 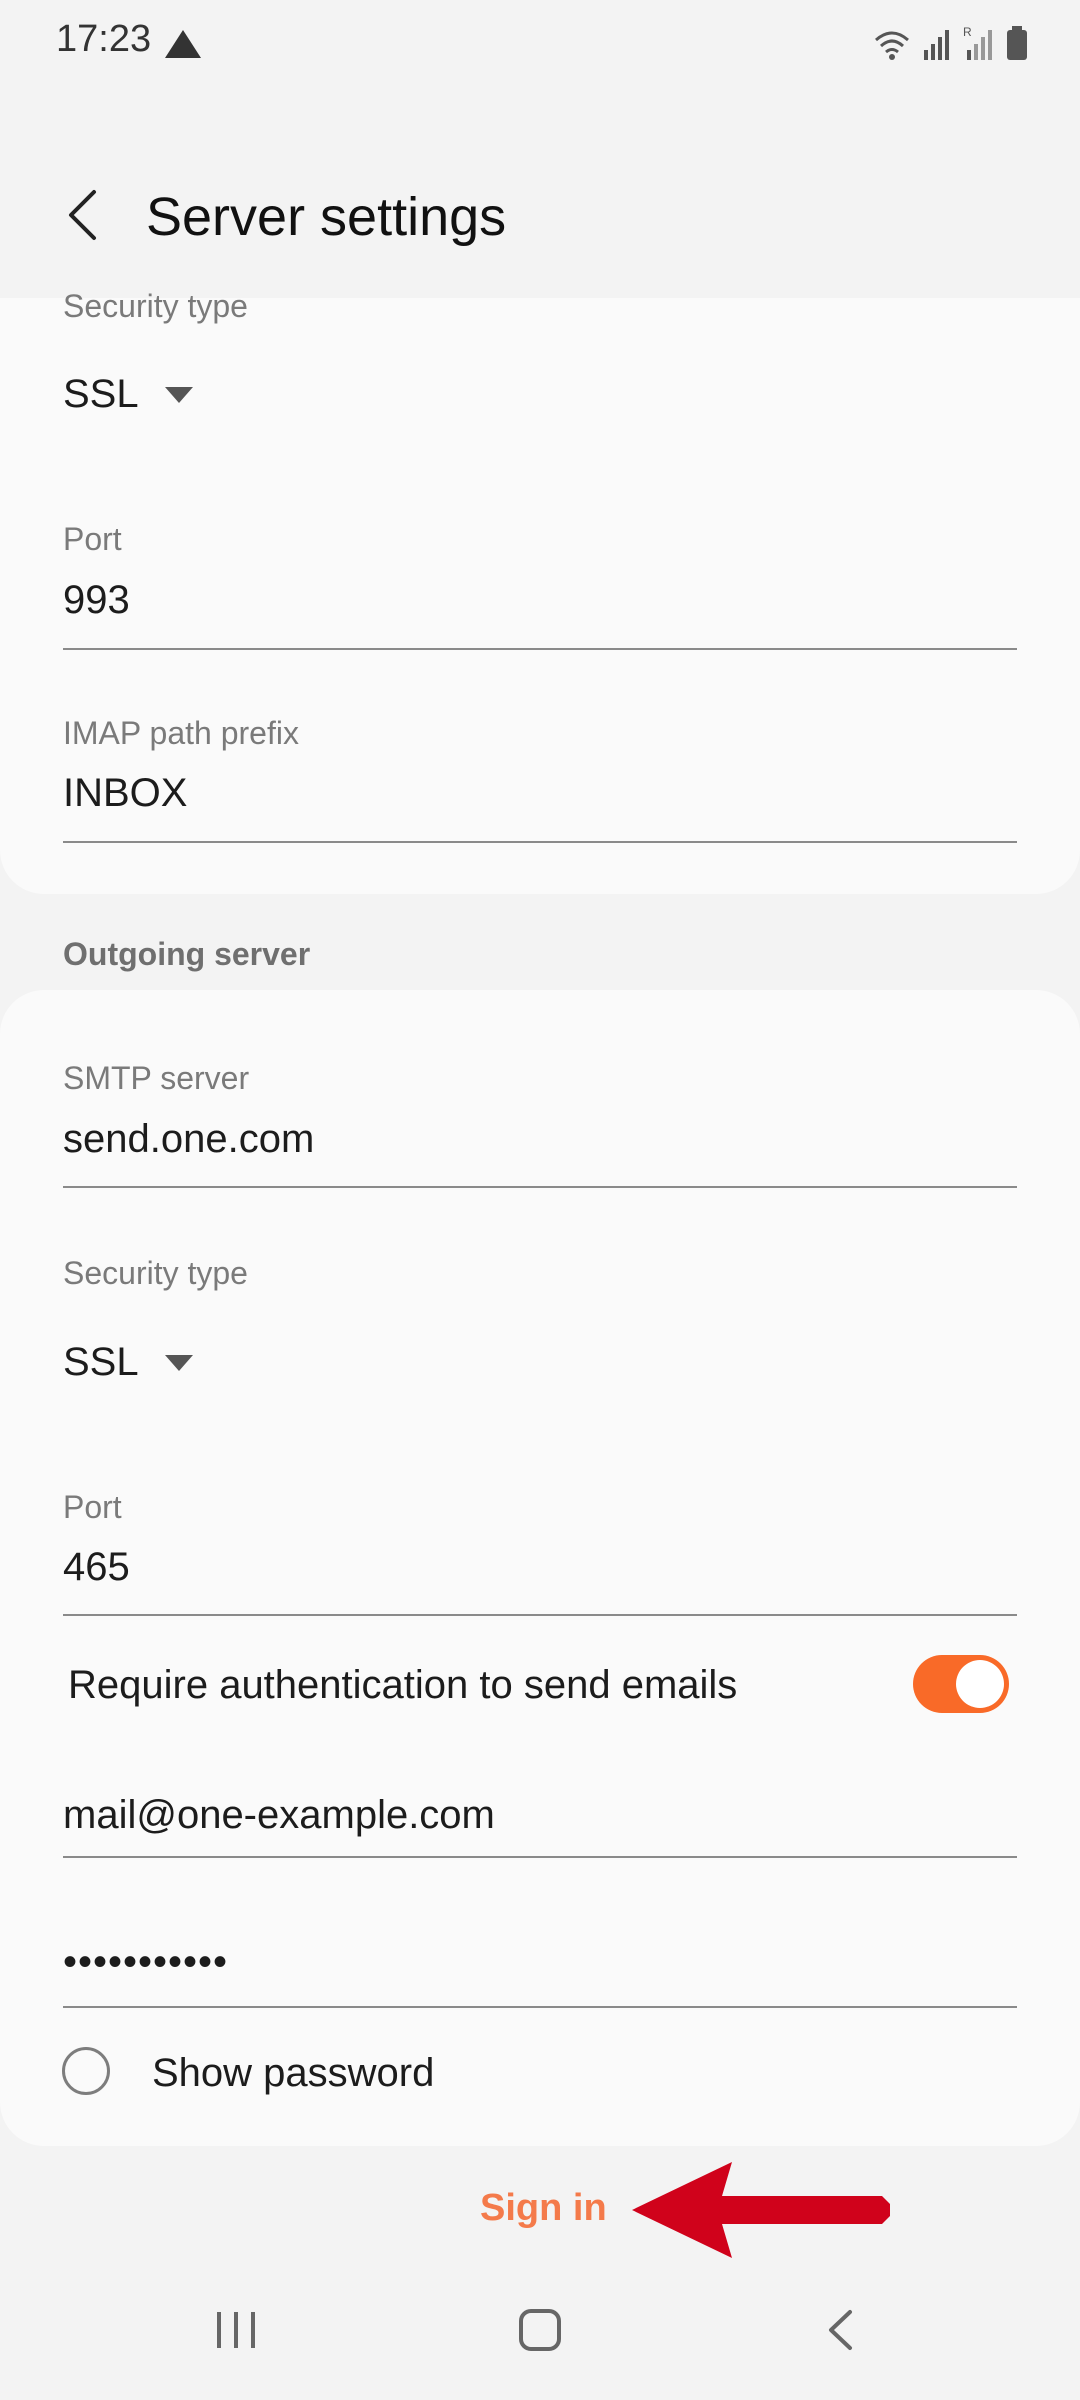 I want to click on warning-icon, so click(x=183, y=46).